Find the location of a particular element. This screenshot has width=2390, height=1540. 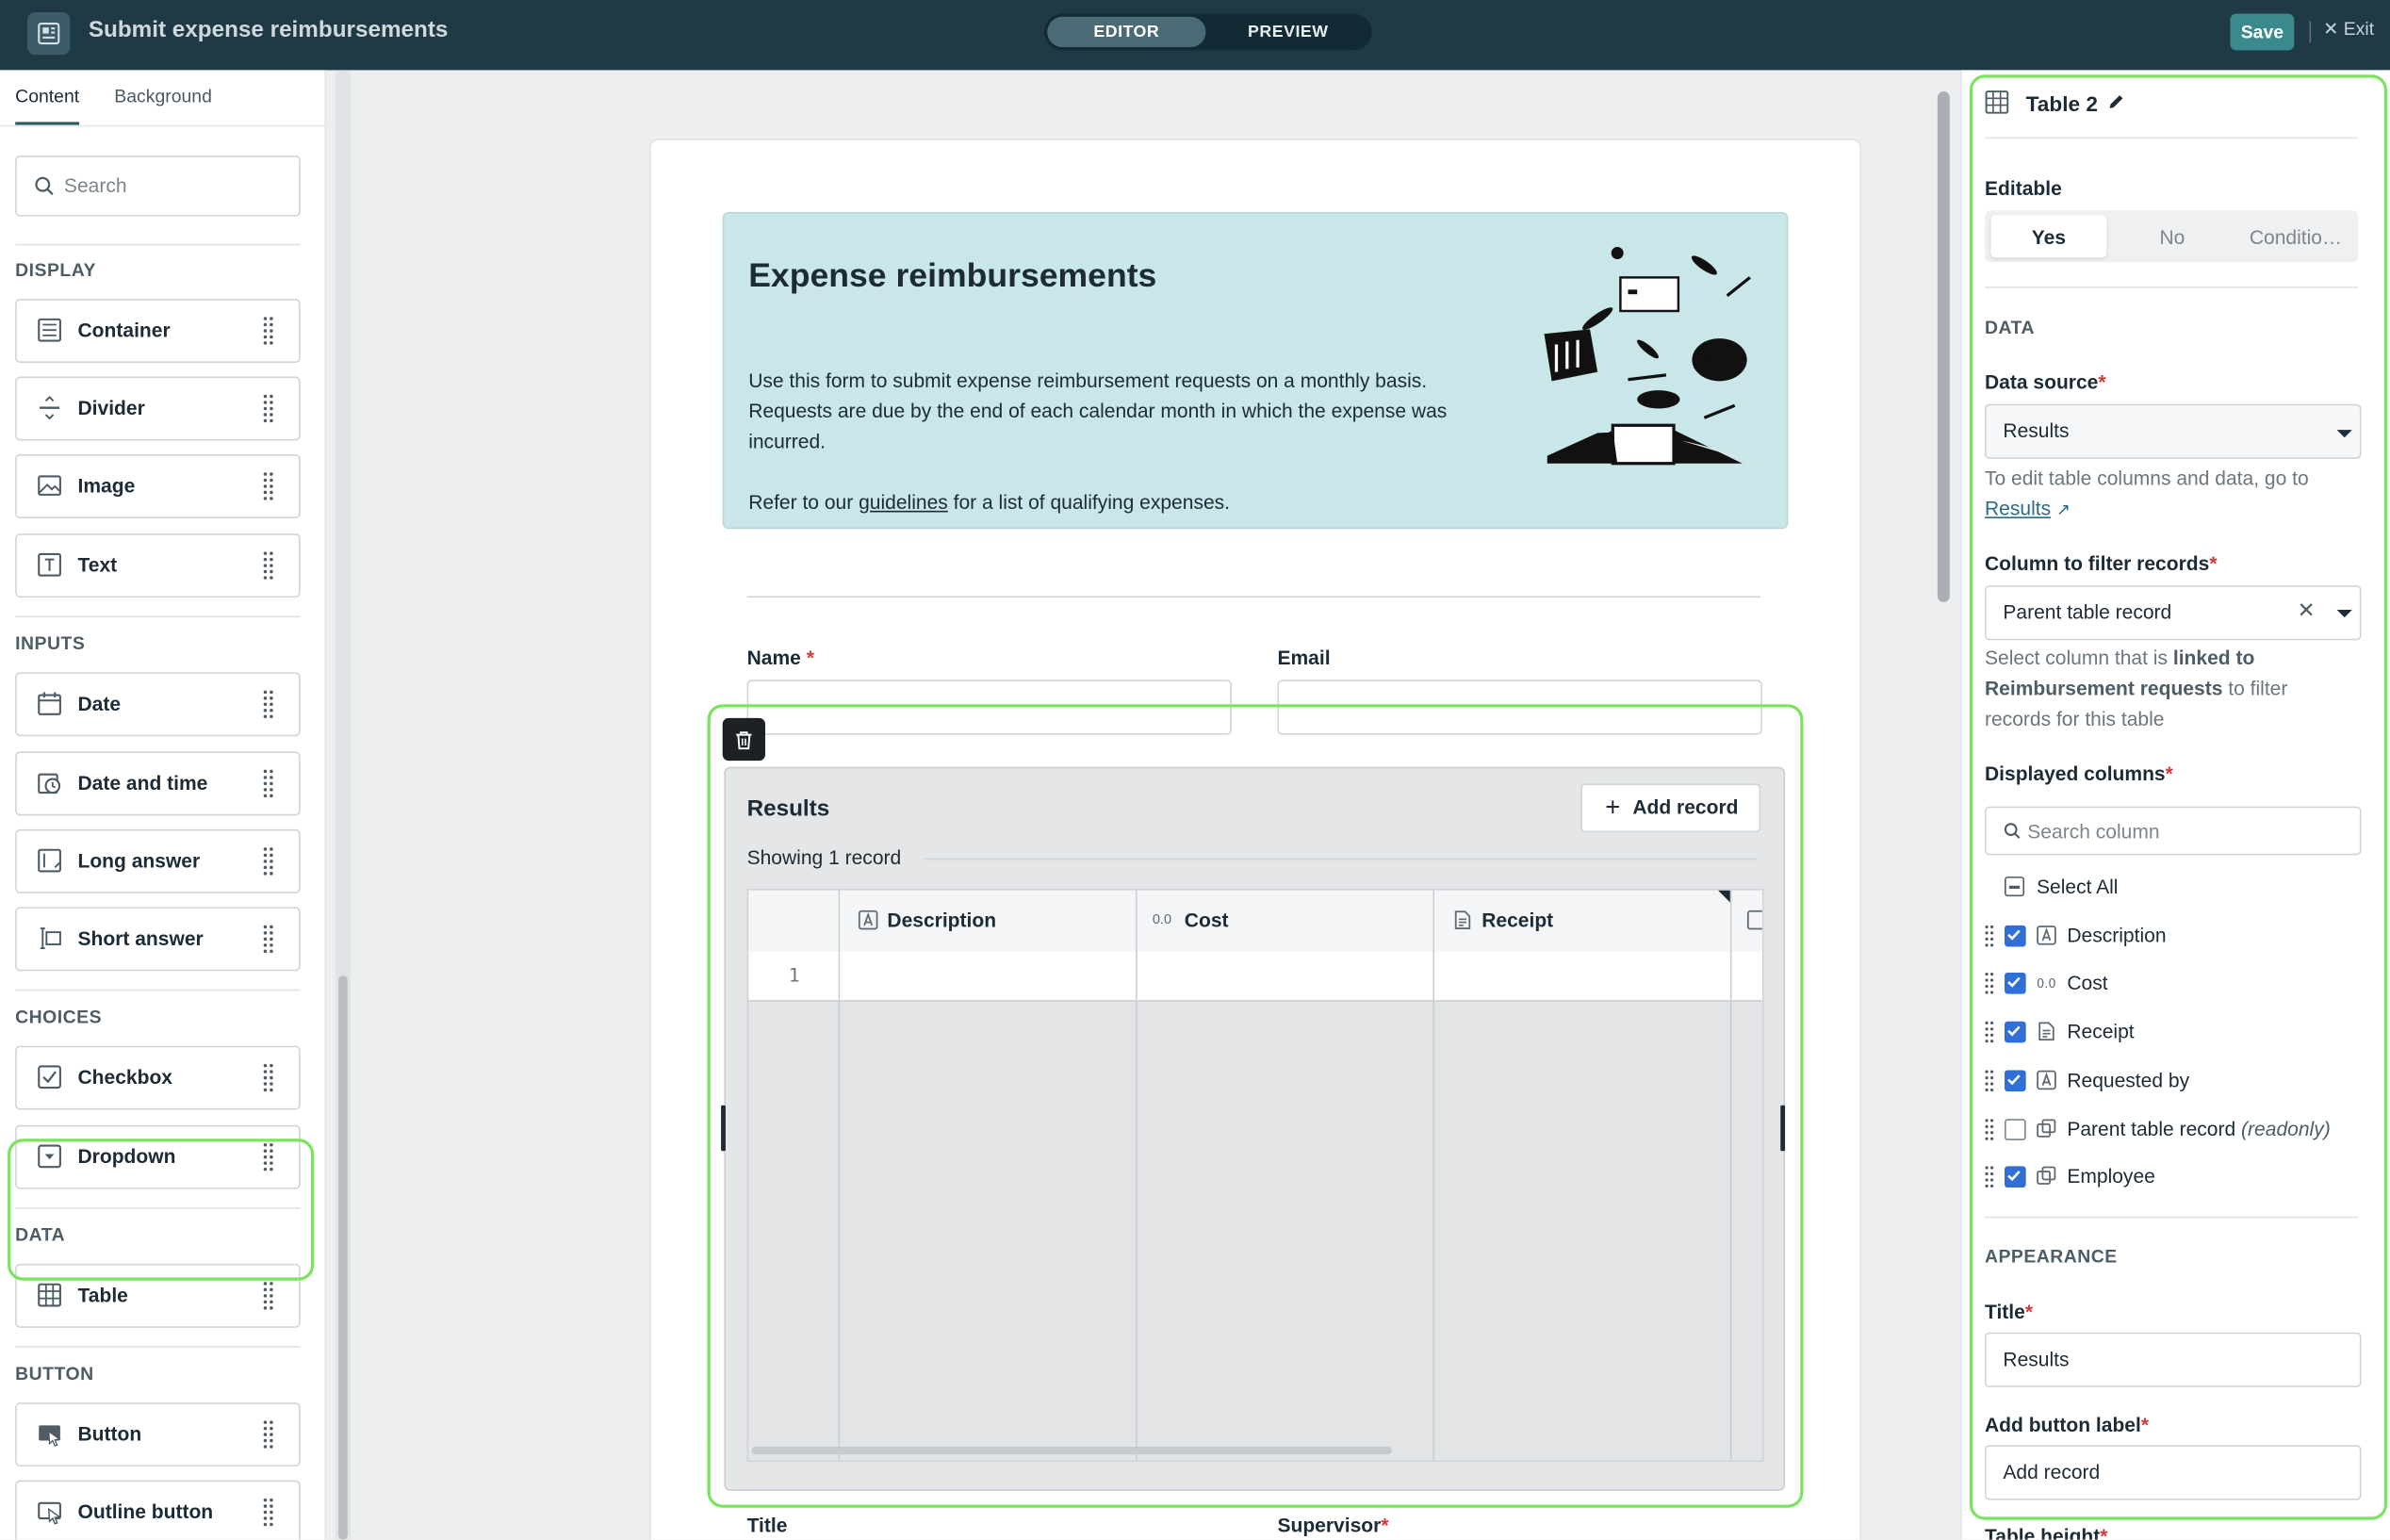

select-all-checkbox is located at coordinates (2015, 886).